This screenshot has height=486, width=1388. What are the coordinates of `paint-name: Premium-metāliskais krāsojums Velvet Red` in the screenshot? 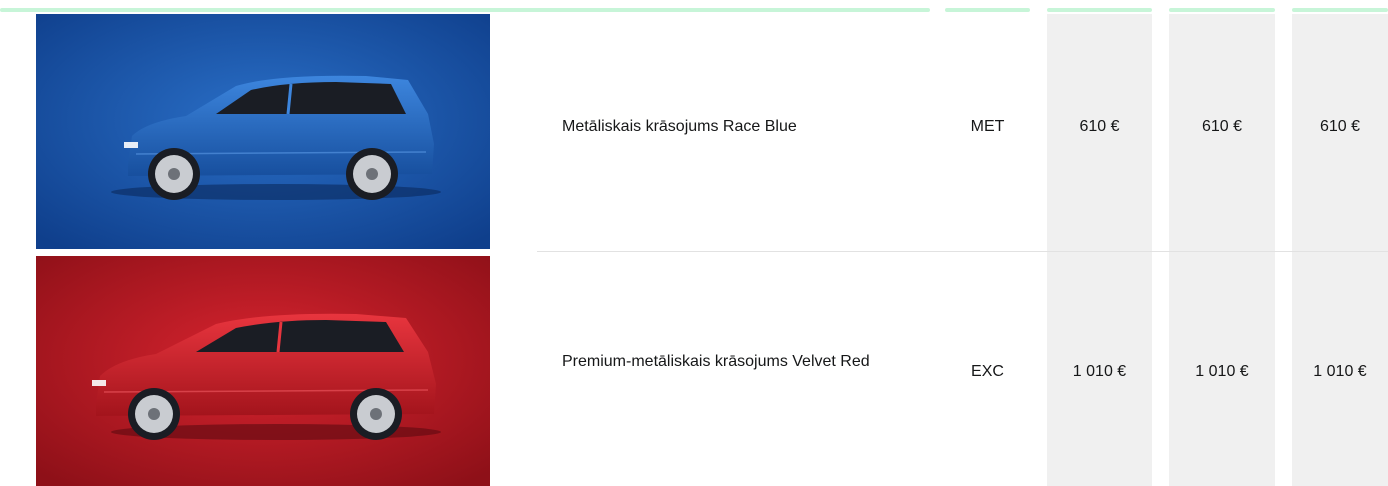 It's located at (716, 361).